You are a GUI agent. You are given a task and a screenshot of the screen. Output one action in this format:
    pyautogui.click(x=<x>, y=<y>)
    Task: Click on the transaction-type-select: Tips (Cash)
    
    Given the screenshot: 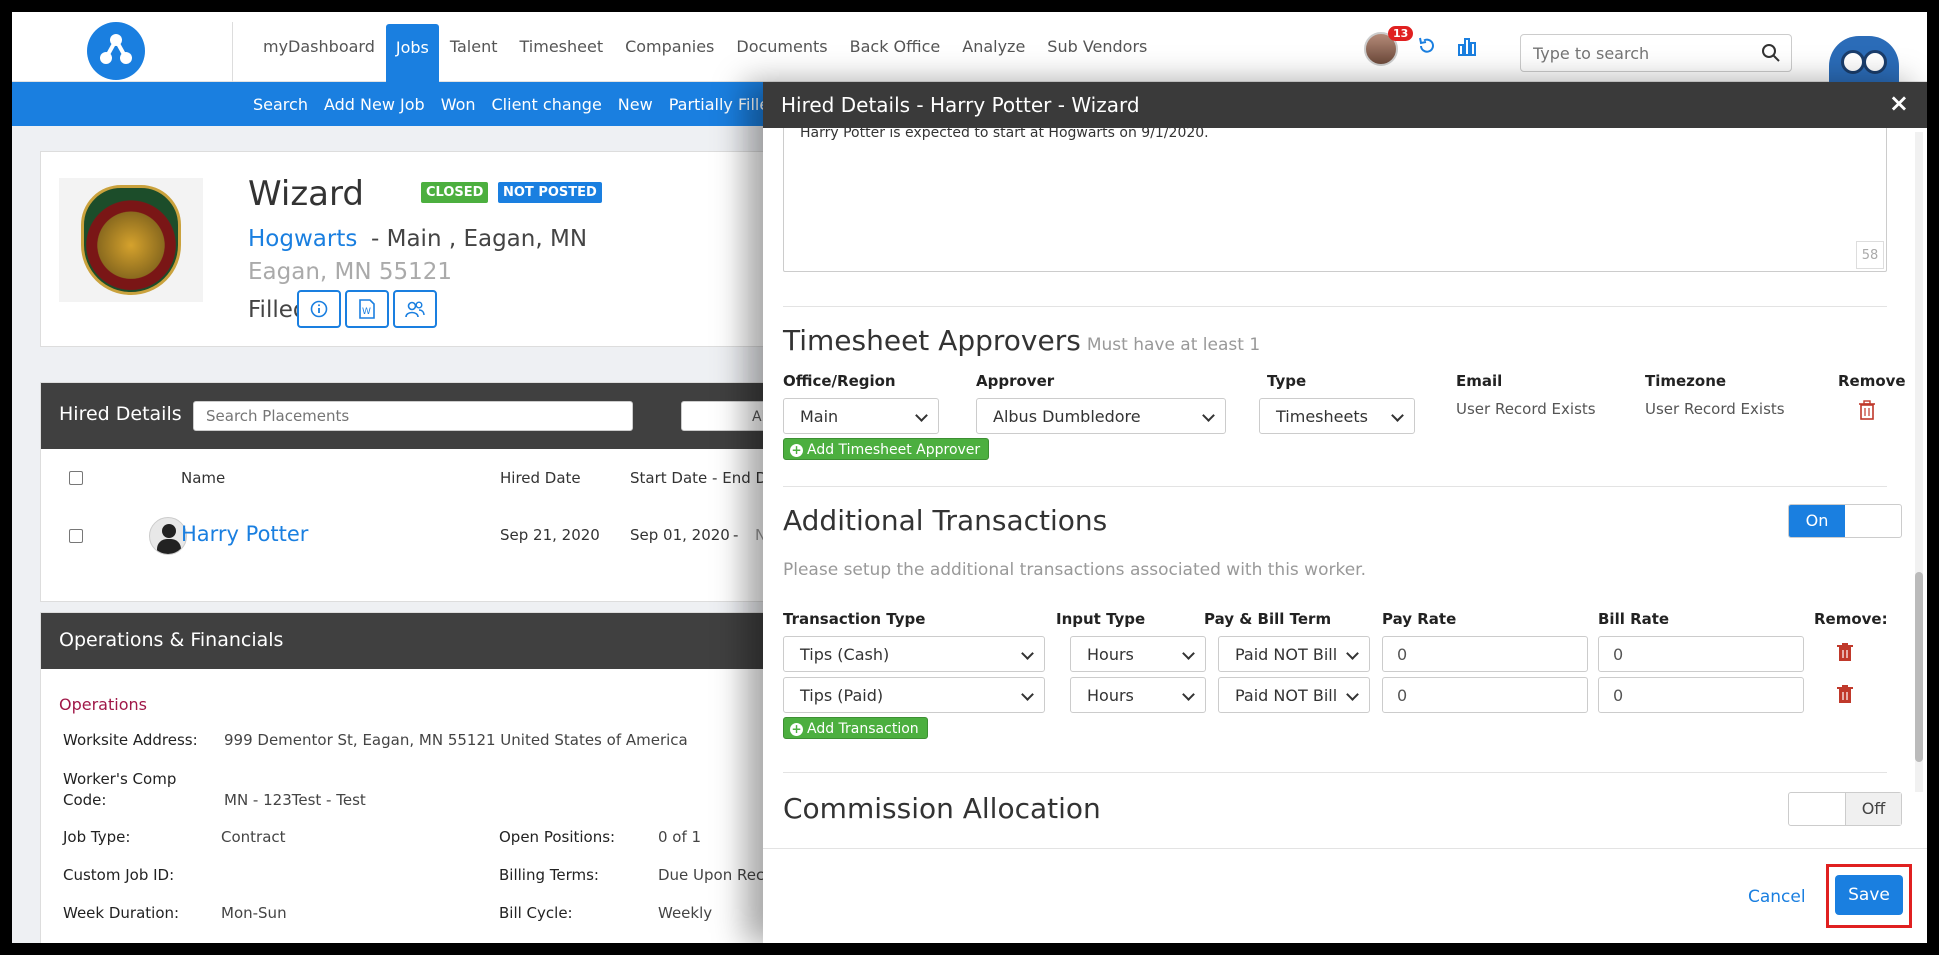 What is the action you would take?
    pyautogui.click(x=914, y=654)
    